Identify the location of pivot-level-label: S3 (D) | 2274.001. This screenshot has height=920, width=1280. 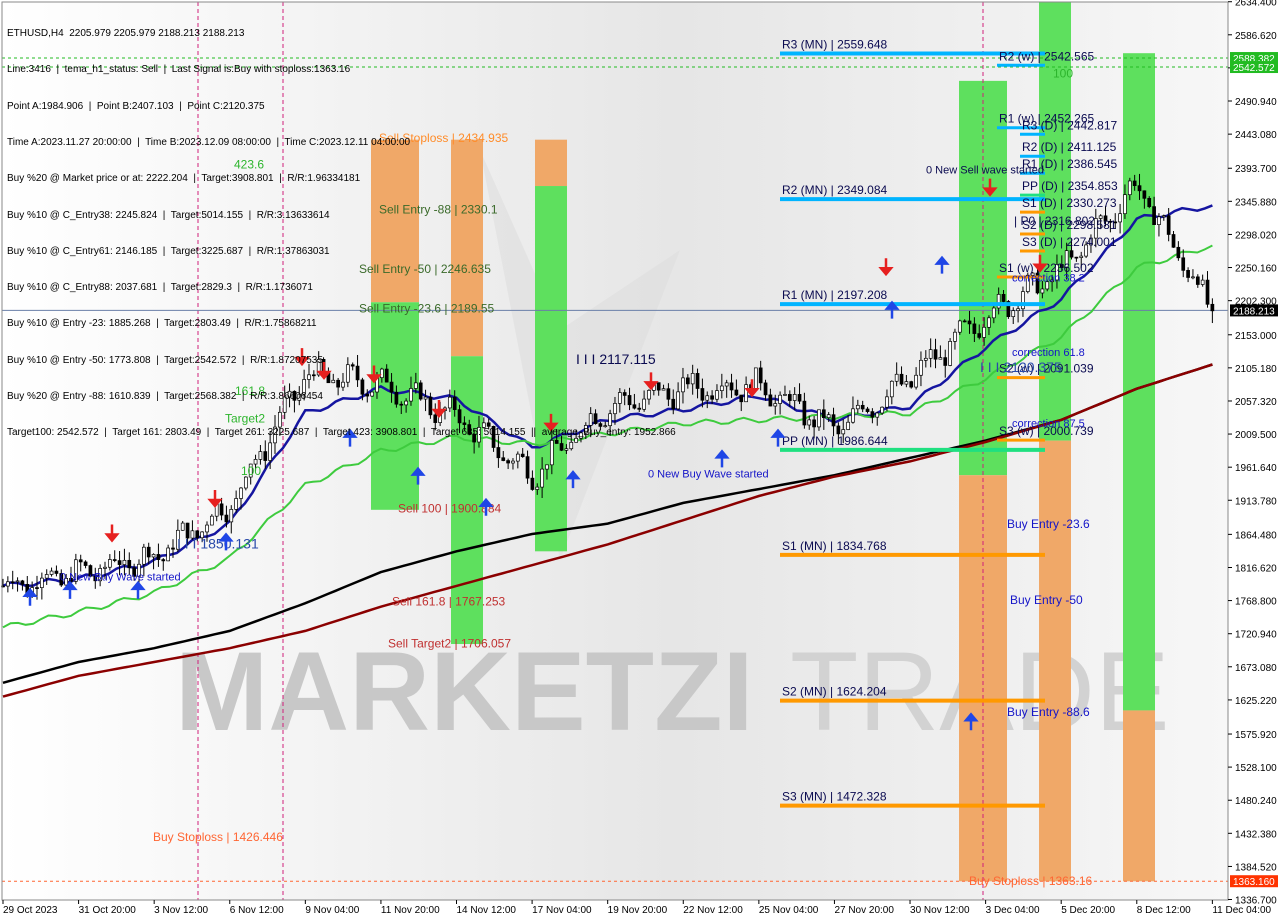
(1069, 242).